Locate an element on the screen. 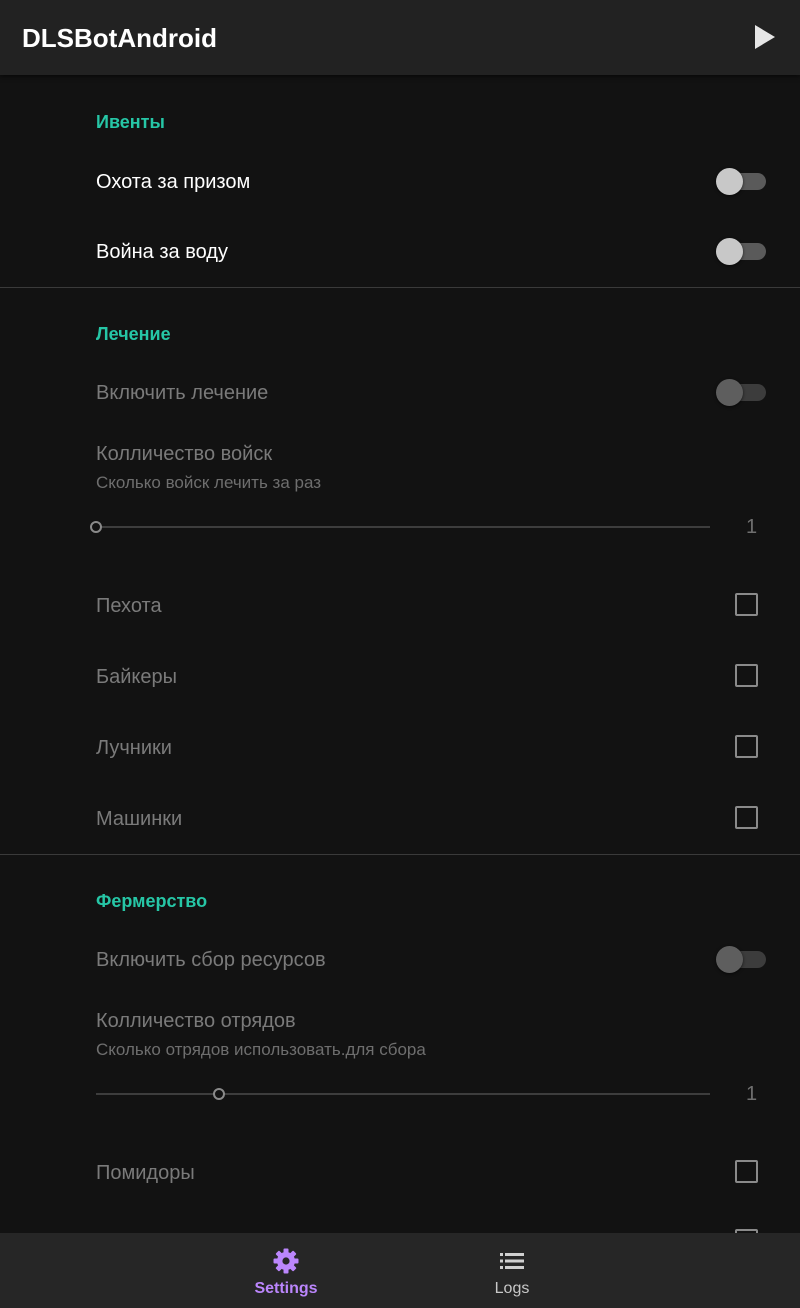  section-title-healing: Лечение is located at coordinates (133, 334).